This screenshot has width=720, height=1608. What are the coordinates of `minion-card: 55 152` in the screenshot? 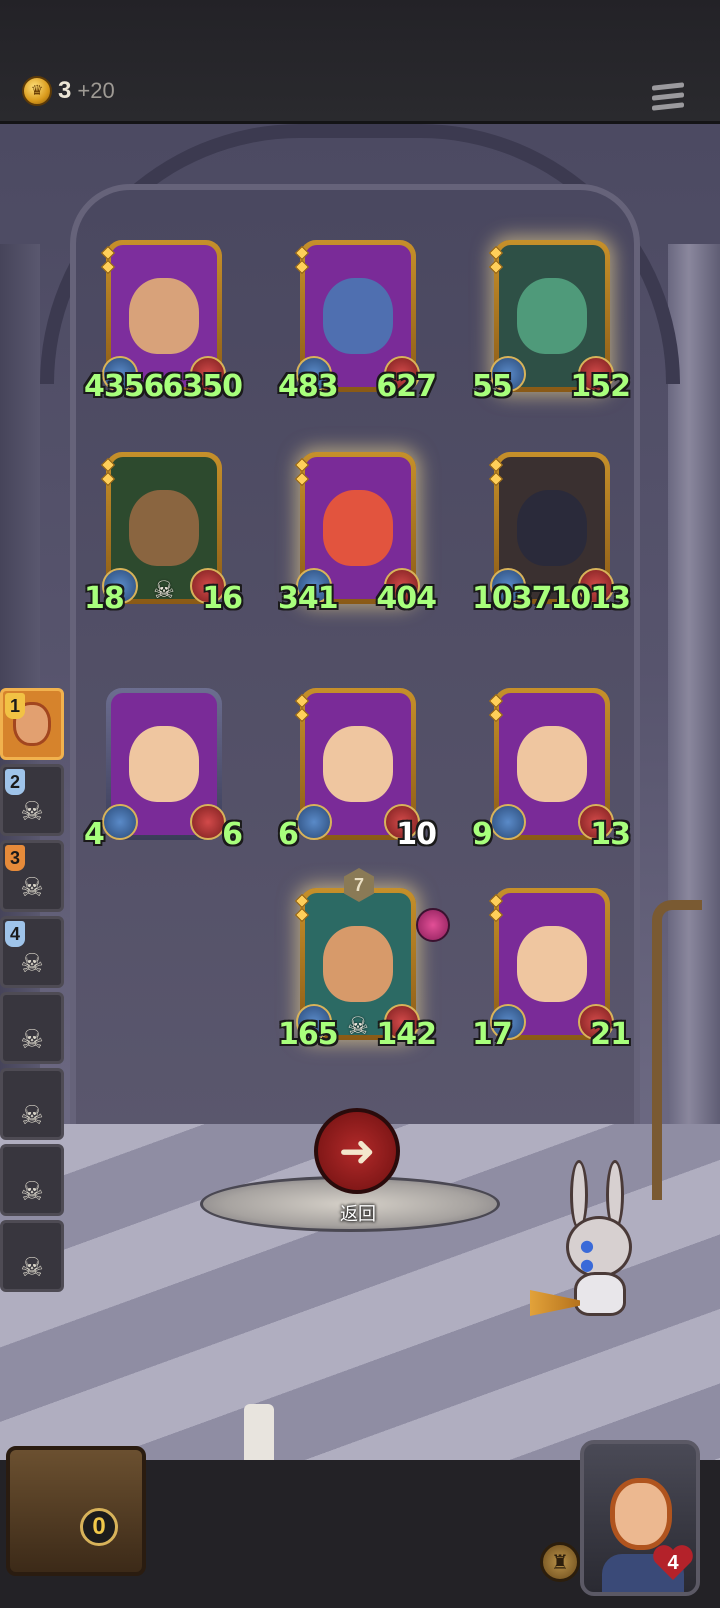 It's located at (551, 322).